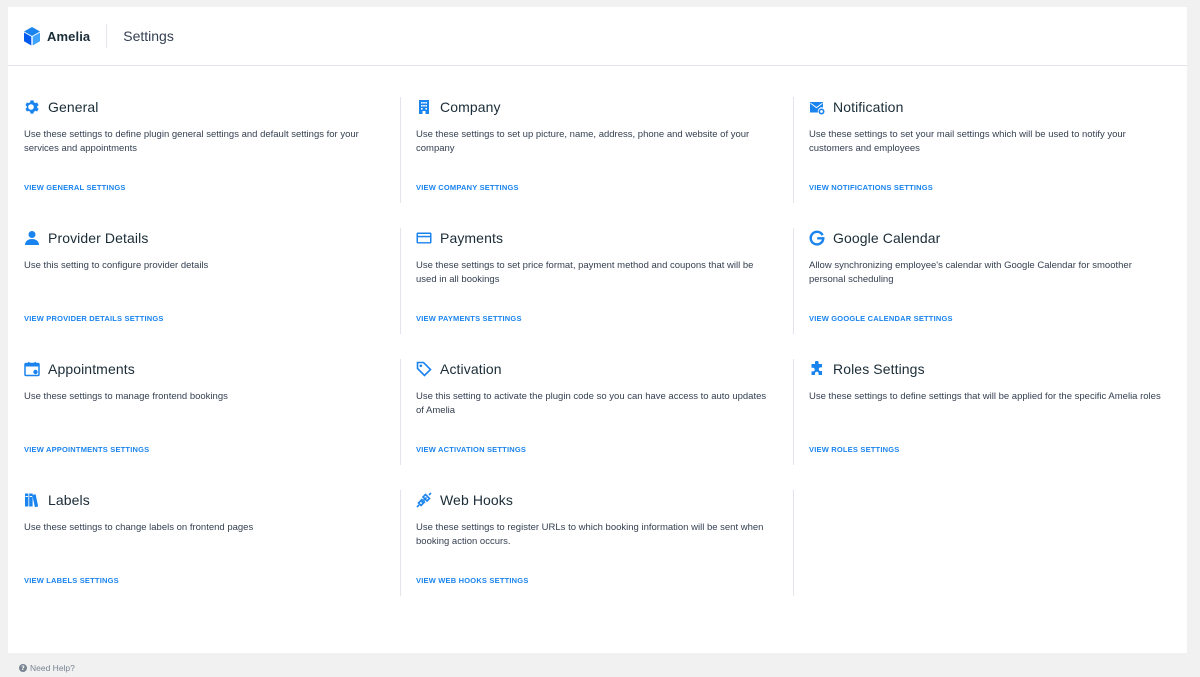  I want to click on question-circle-icon: ?, so click(23, 668).